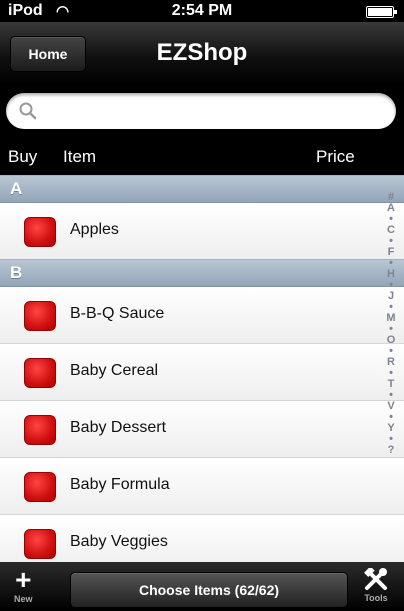 The height and width of the screenshot is (611, 404). Describe the element at coordinates (118, 427) in the screenshot. I see `item-name: Baby Dessert` at that location.